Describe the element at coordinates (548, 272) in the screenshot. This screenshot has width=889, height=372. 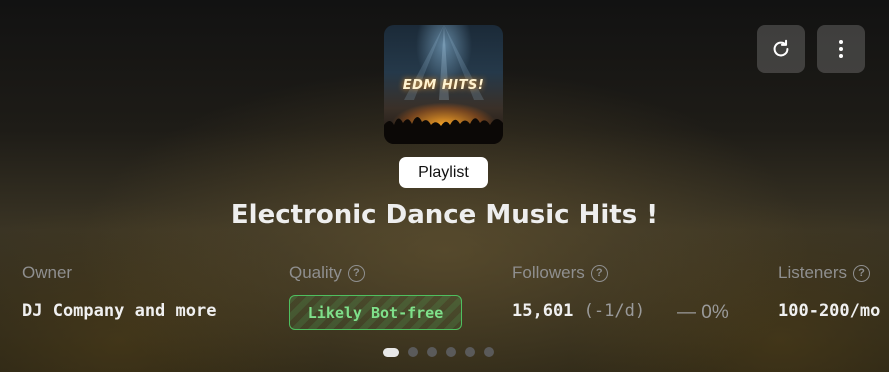
I see `followers-label-text: Followers` at that location.